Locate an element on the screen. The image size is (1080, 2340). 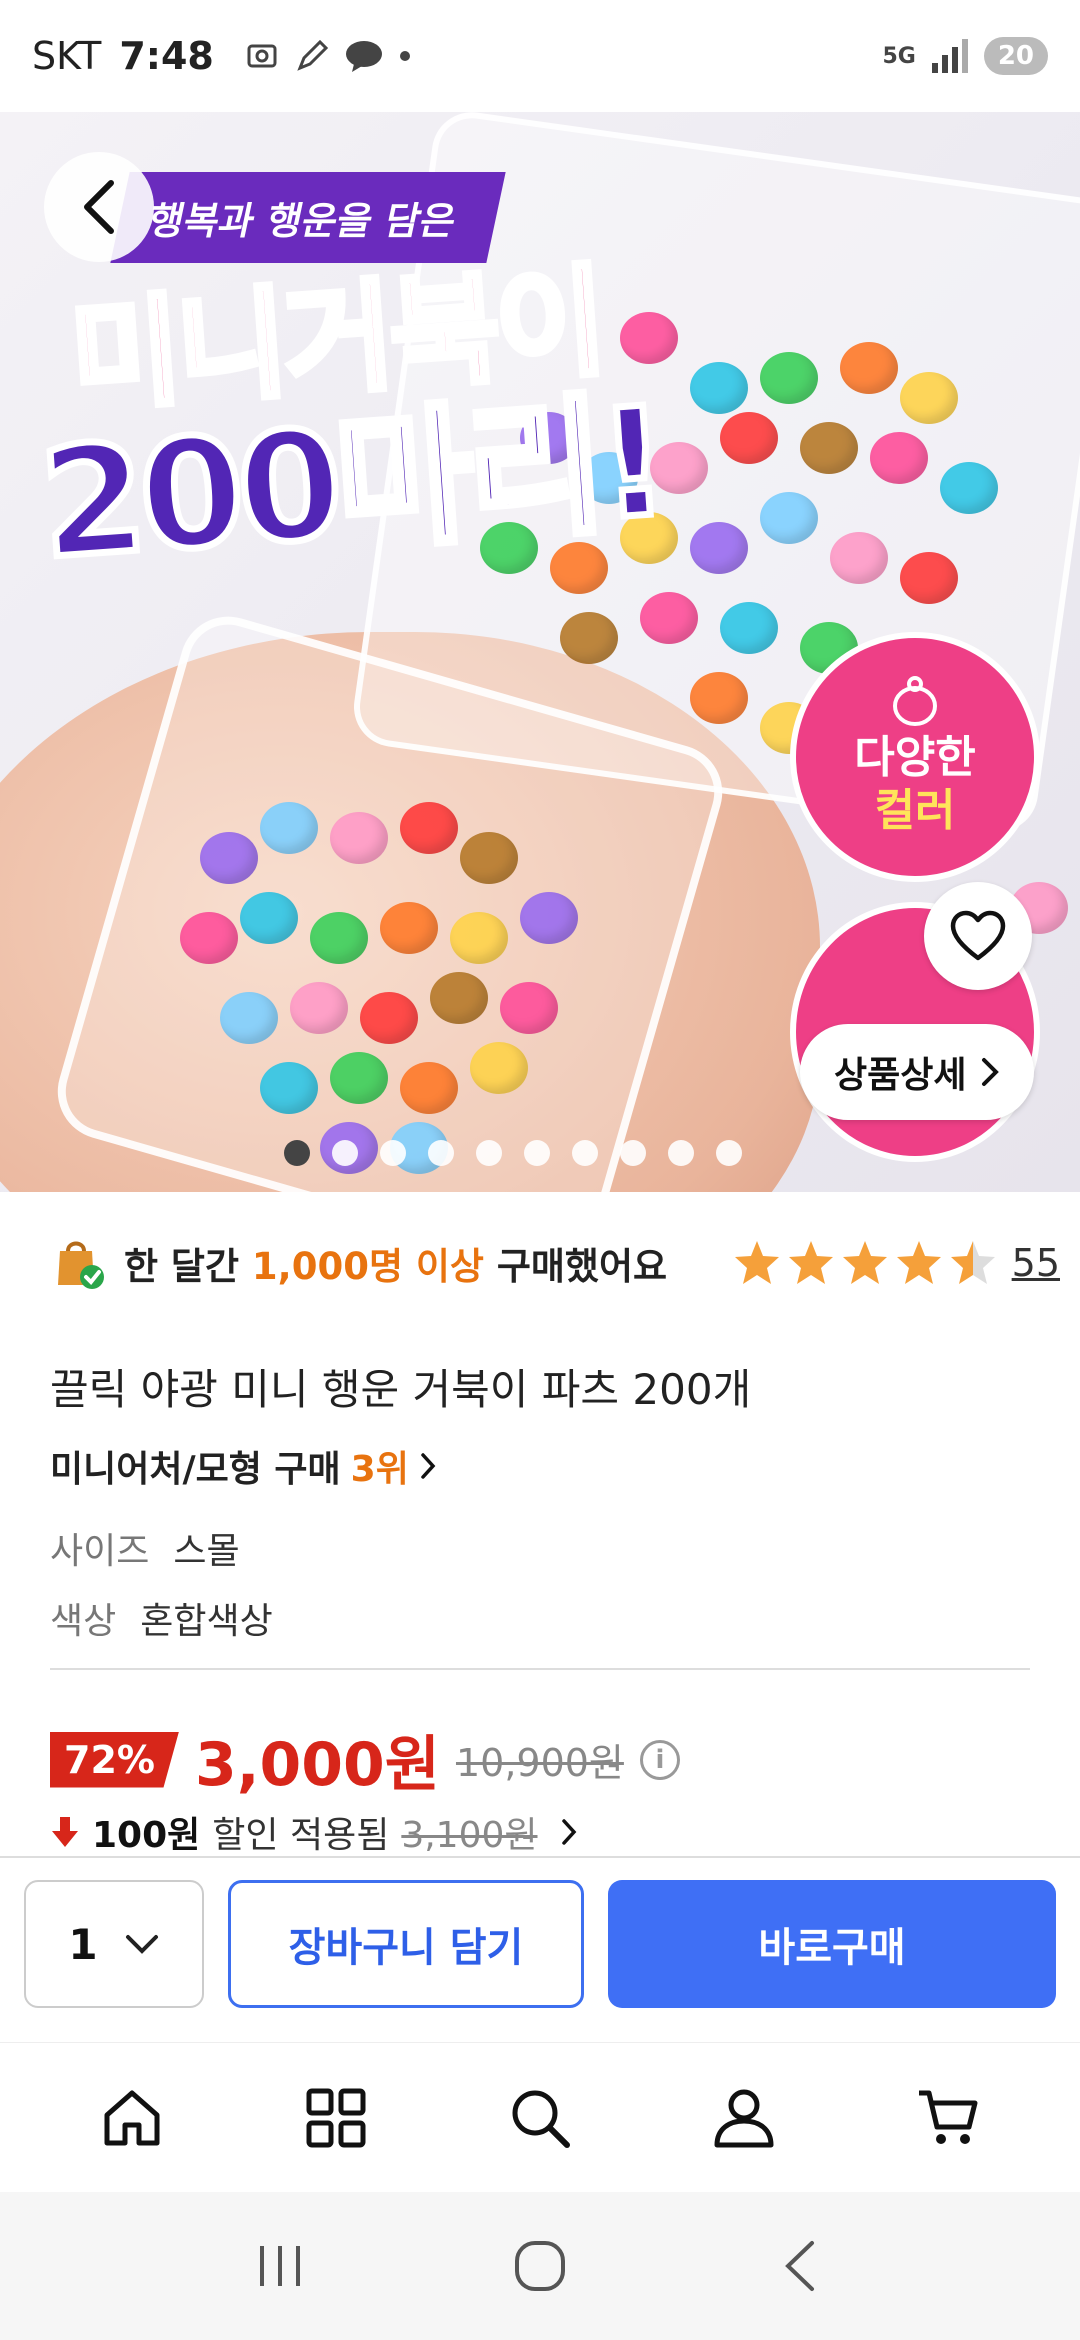
signal-icon is located at coordinates (949, 56).